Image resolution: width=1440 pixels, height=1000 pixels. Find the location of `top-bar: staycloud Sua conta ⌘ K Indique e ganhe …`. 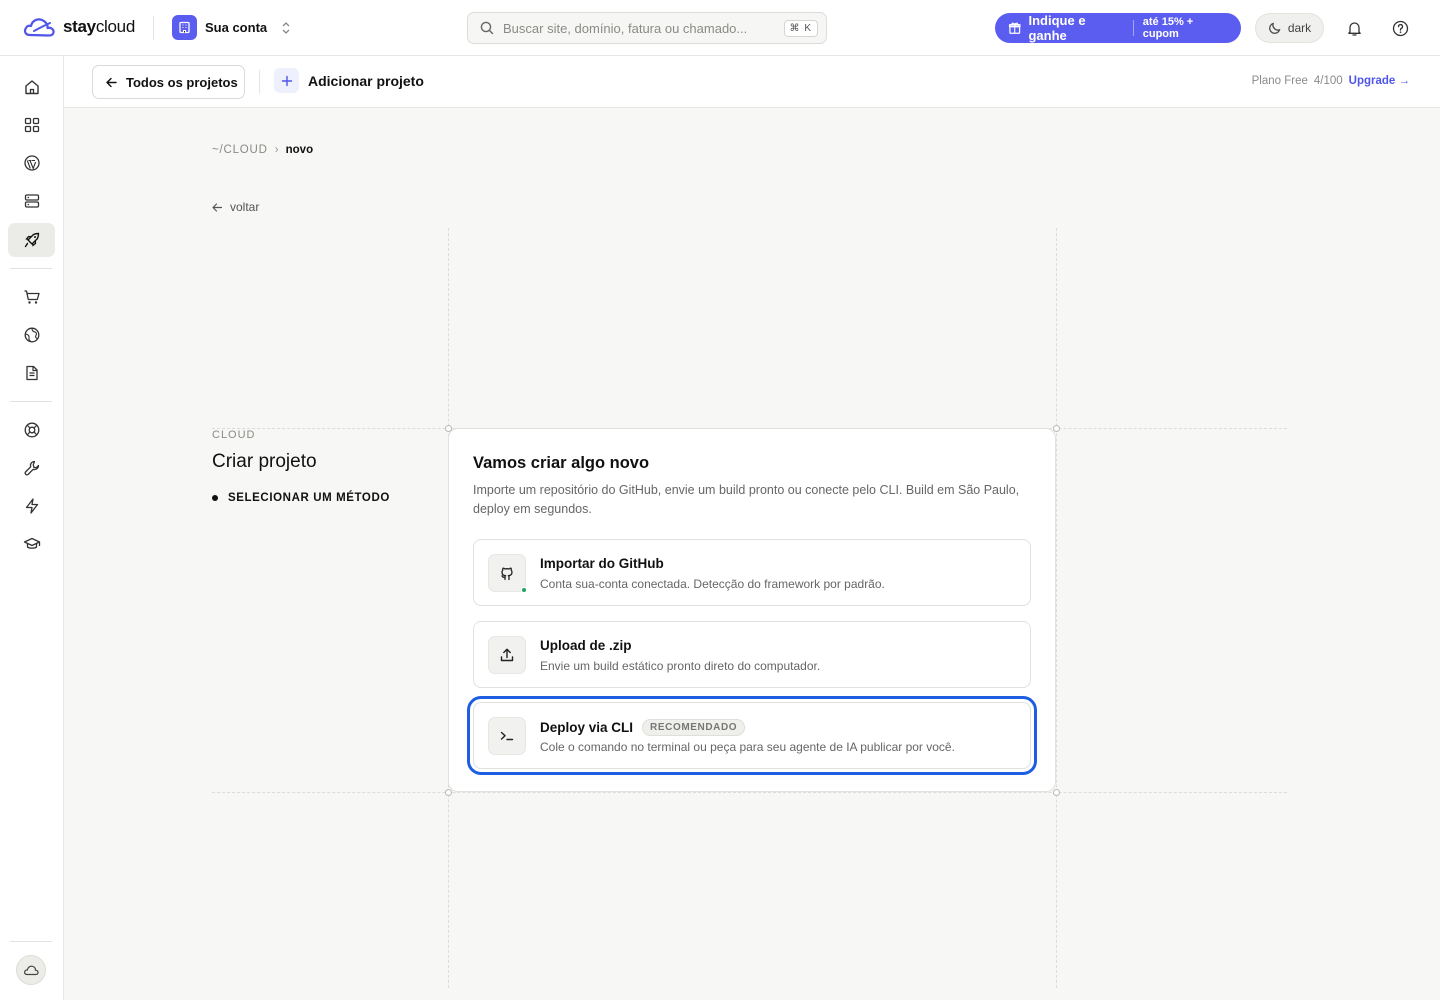

top-bar: staycloud Sua conta ⌘ K Indique e ganhe … is located at coordinates (720, 28).